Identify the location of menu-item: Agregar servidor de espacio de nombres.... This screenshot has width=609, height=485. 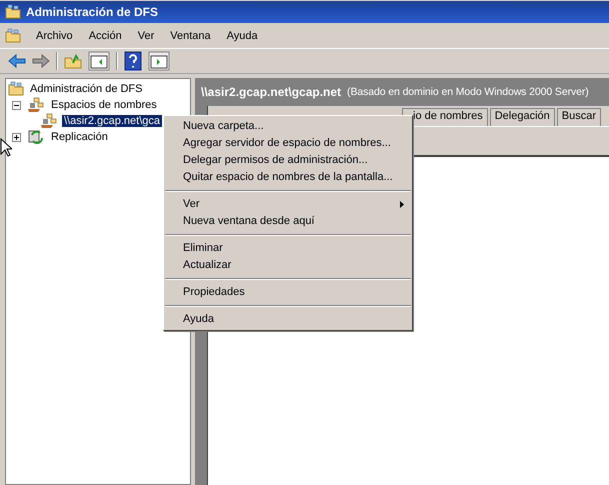
(288, 143).